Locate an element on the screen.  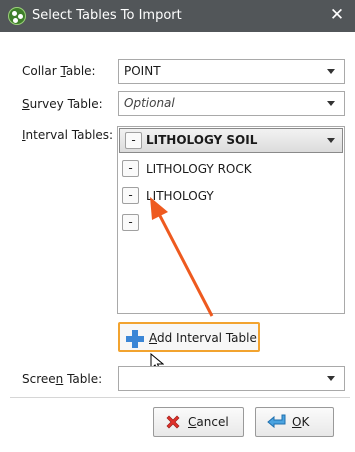
red-x-icon is located at coordinates (173, 422).